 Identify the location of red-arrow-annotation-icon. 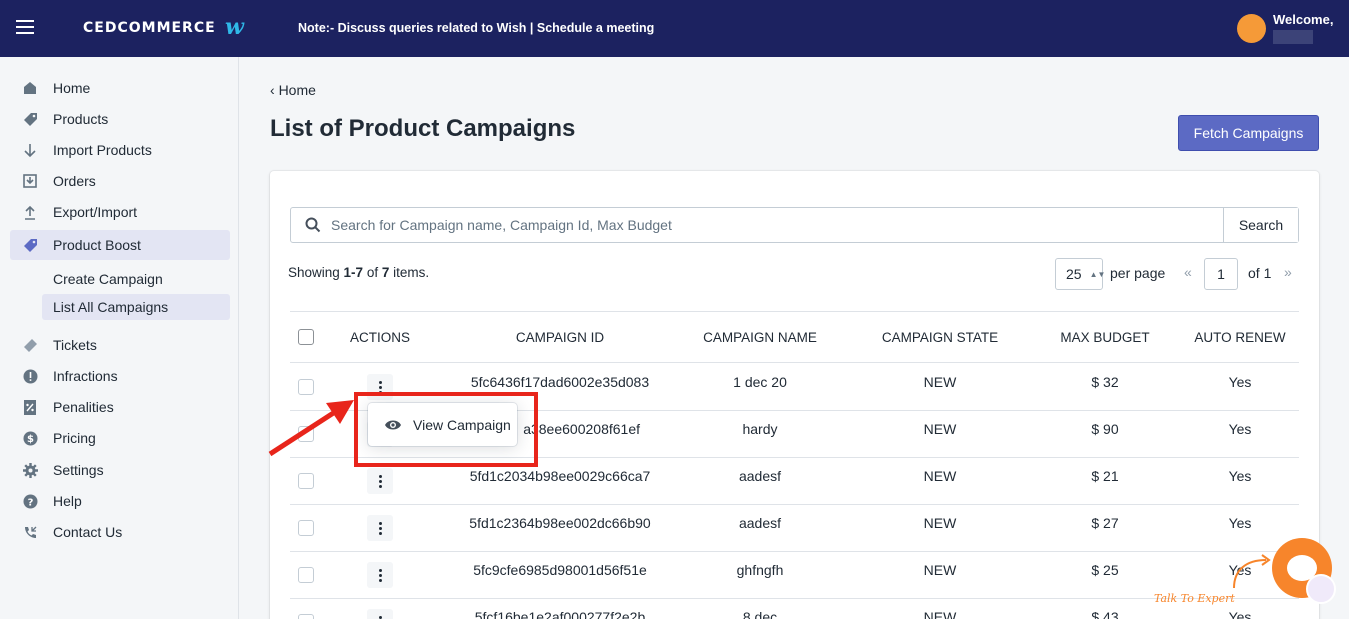
(311, 428).